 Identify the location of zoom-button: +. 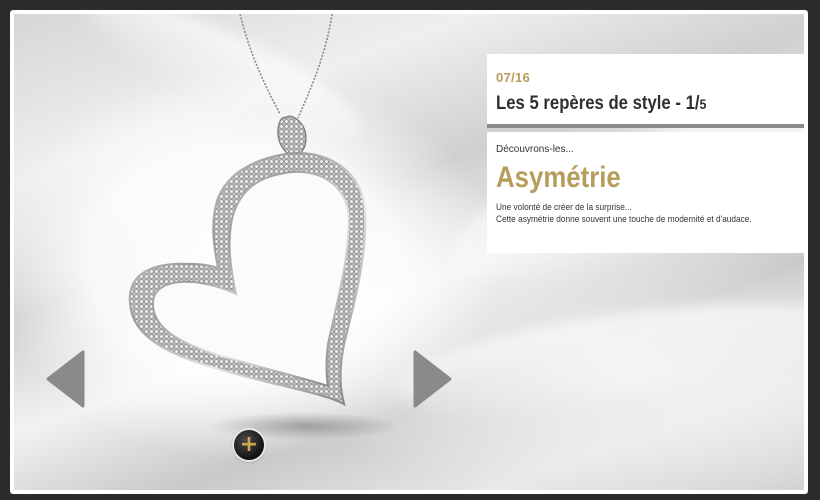
(249, 445).